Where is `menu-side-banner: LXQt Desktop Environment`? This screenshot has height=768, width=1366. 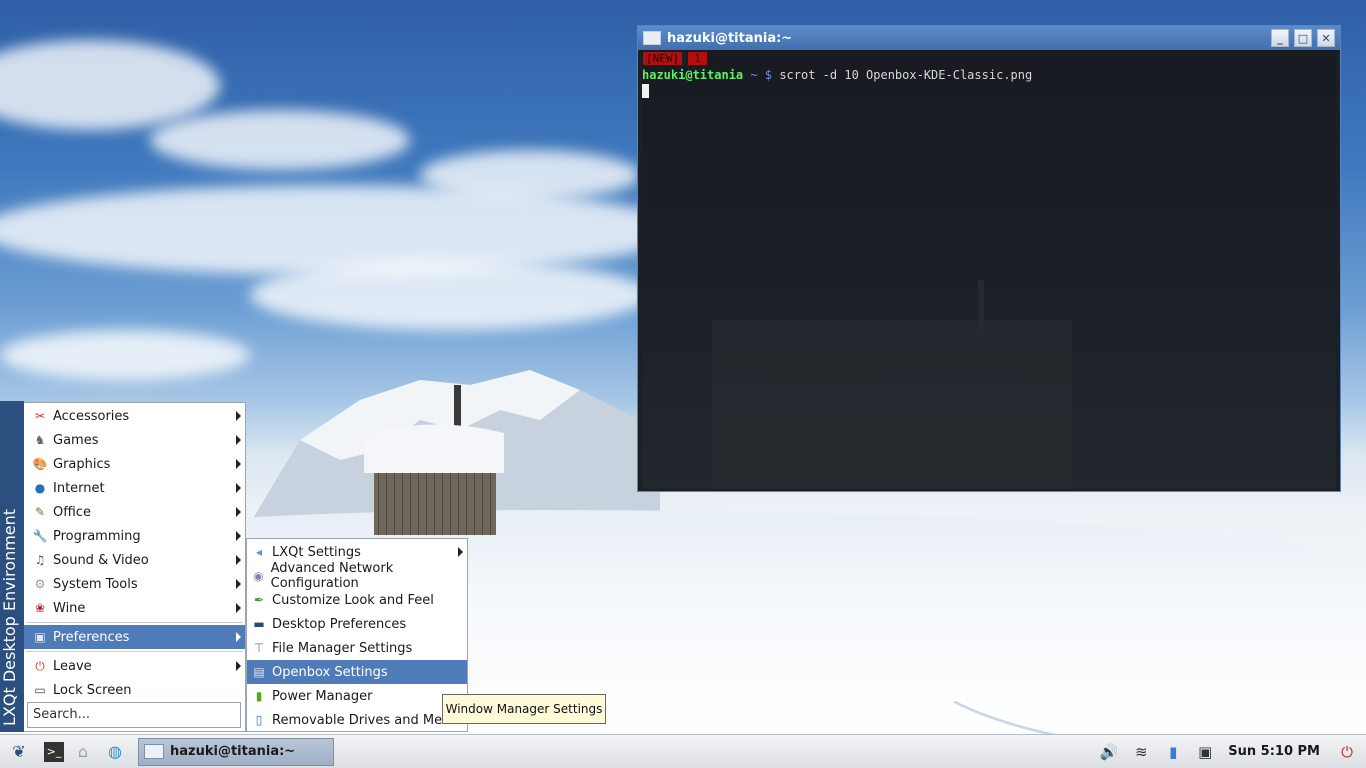
menu-side-banner: LXQt Desktop Environment is located at coordinates (12, 566).